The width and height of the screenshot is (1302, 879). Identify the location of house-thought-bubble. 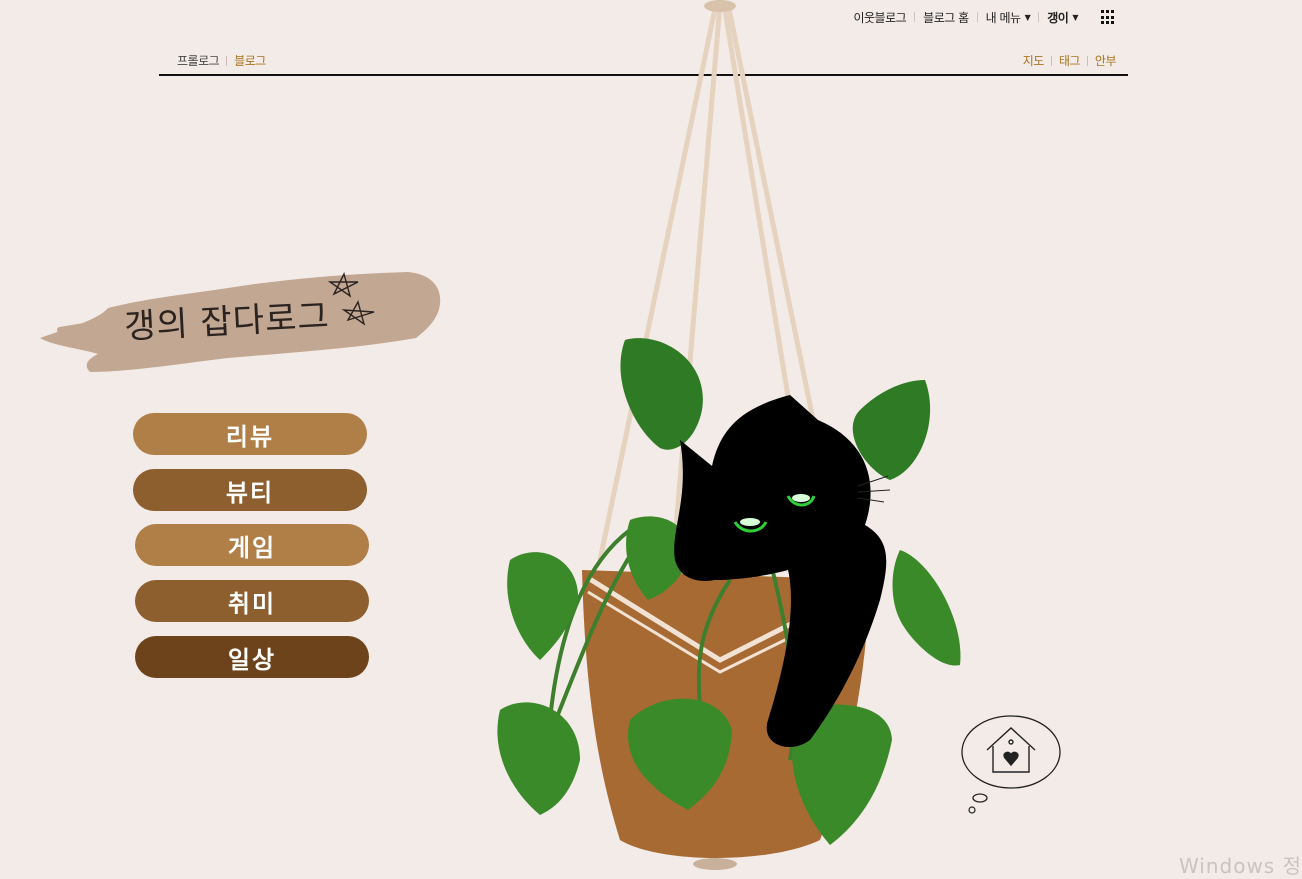
(1011, 764).